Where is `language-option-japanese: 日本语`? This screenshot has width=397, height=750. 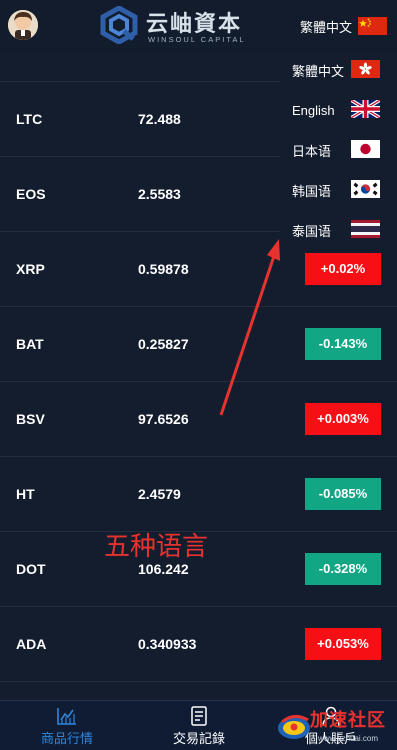
language-option-japanese: 日本语 is located at coordinates (342, 150).